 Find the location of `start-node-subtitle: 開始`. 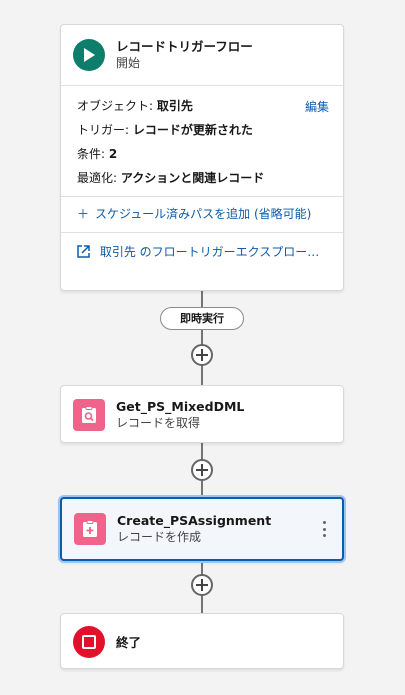

start-node-subtitle: 開始 is located at coordinates (128, 63).